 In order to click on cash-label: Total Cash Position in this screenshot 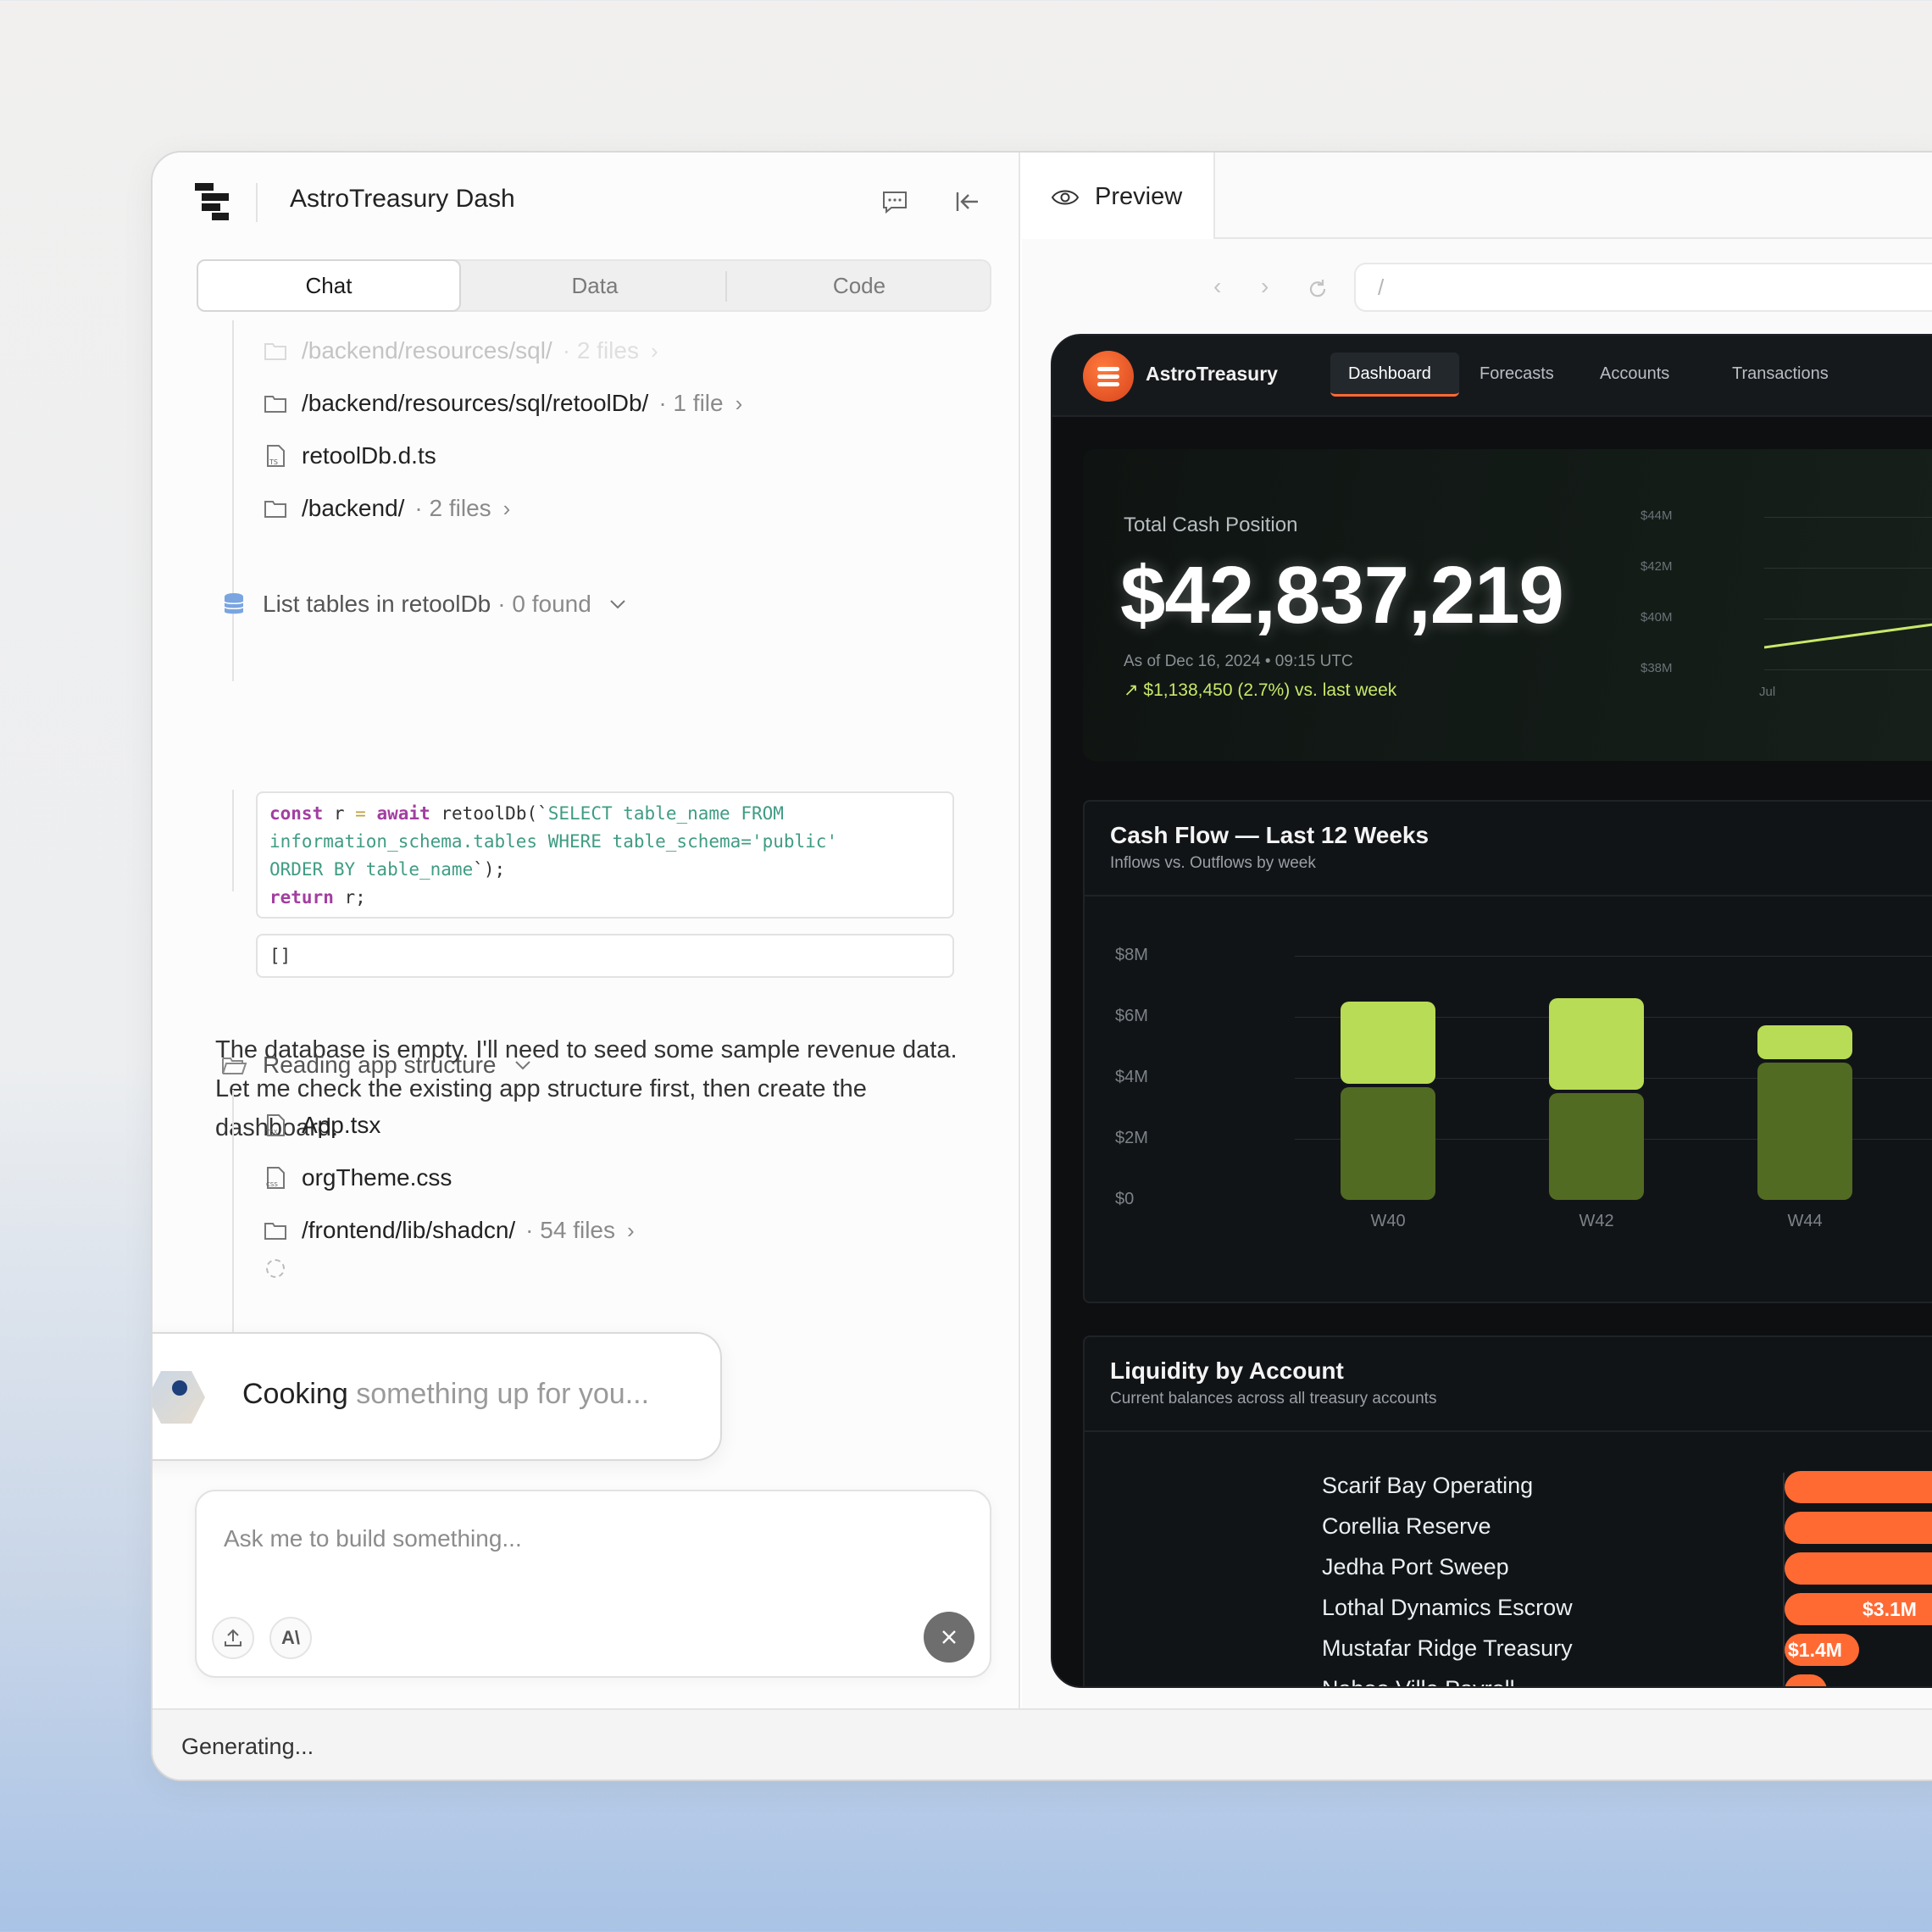, I will do `click(1211, 525)`.